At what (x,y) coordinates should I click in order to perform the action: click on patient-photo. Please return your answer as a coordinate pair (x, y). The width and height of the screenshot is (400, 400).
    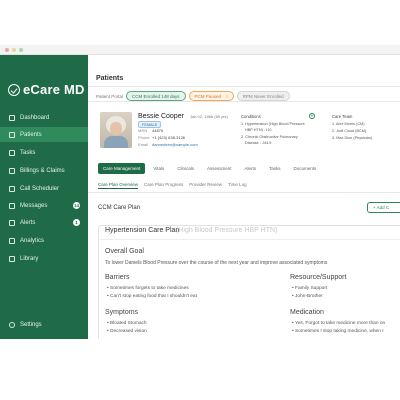
    Looking at the image, I should click on (116, 130).